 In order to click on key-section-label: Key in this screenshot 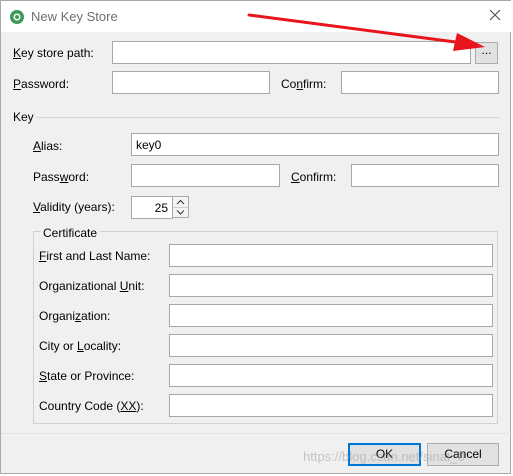, I will do `click(23, 117)`.